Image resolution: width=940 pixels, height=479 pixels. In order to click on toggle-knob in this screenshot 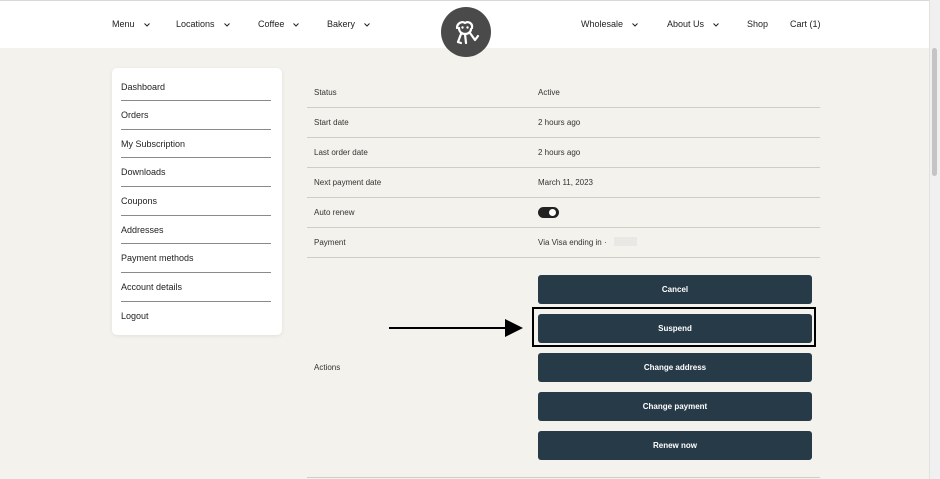, I will do `click(552, 212)`.